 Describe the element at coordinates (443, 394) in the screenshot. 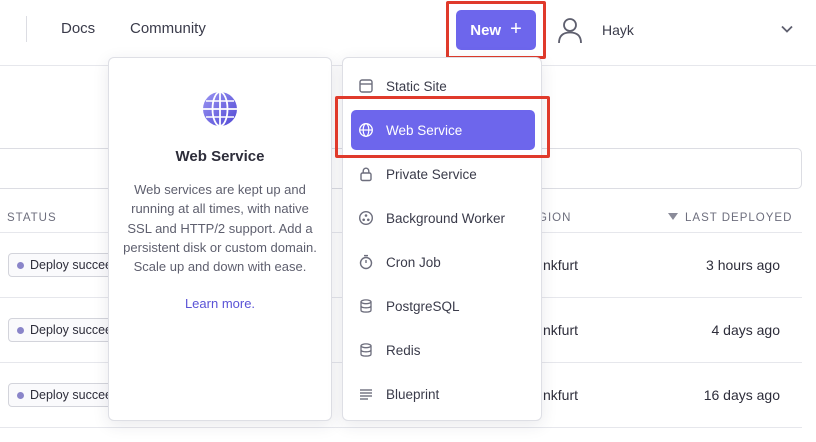

I see `menu-item-blueprint: Blueprint` at that location.